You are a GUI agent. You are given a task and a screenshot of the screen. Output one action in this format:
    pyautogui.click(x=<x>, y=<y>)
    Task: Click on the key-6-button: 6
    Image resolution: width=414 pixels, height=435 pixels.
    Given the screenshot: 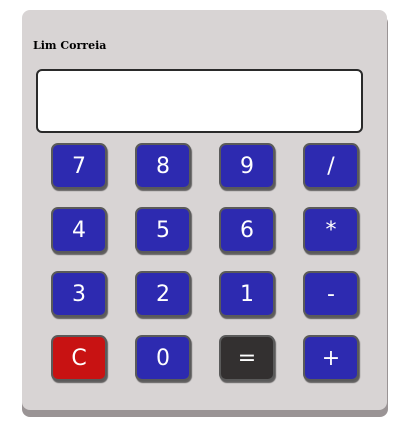 What is the action you would take?
    pyautogui.click(x=247, y=230)
    